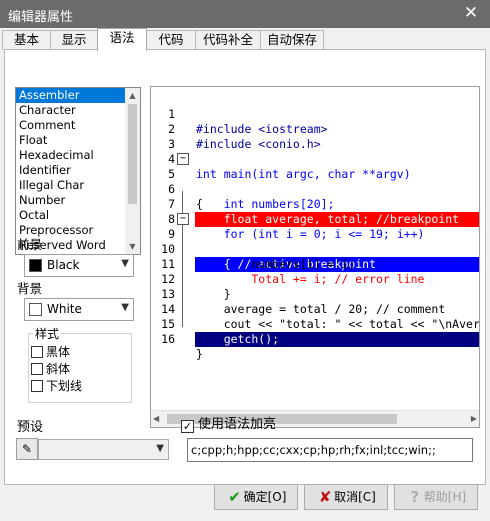  What do you see at coordinates (168, 339) in the screenshot?
I see `line-number: 16` at bounding box center [168, 339].